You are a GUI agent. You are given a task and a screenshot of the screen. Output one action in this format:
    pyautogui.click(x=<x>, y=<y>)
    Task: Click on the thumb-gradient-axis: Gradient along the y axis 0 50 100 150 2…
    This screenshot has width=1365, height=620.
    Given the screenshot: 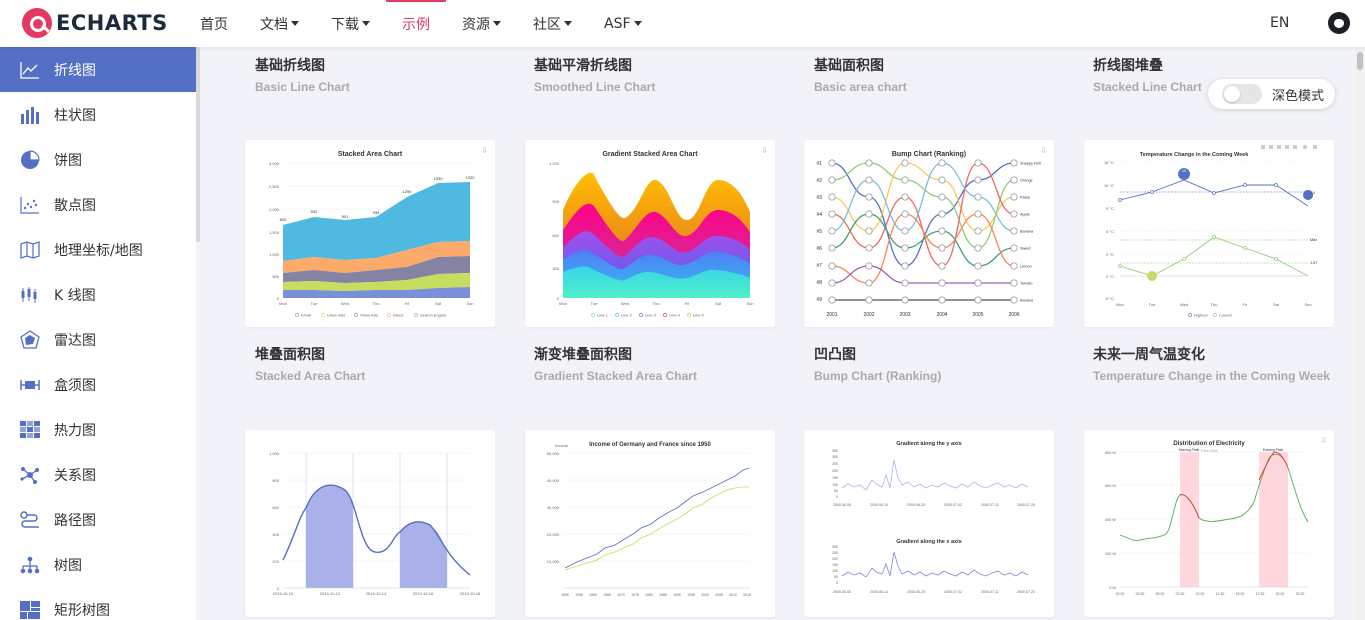 What is the action you would take?
    pyautogui.click(x=929, y=523)
    